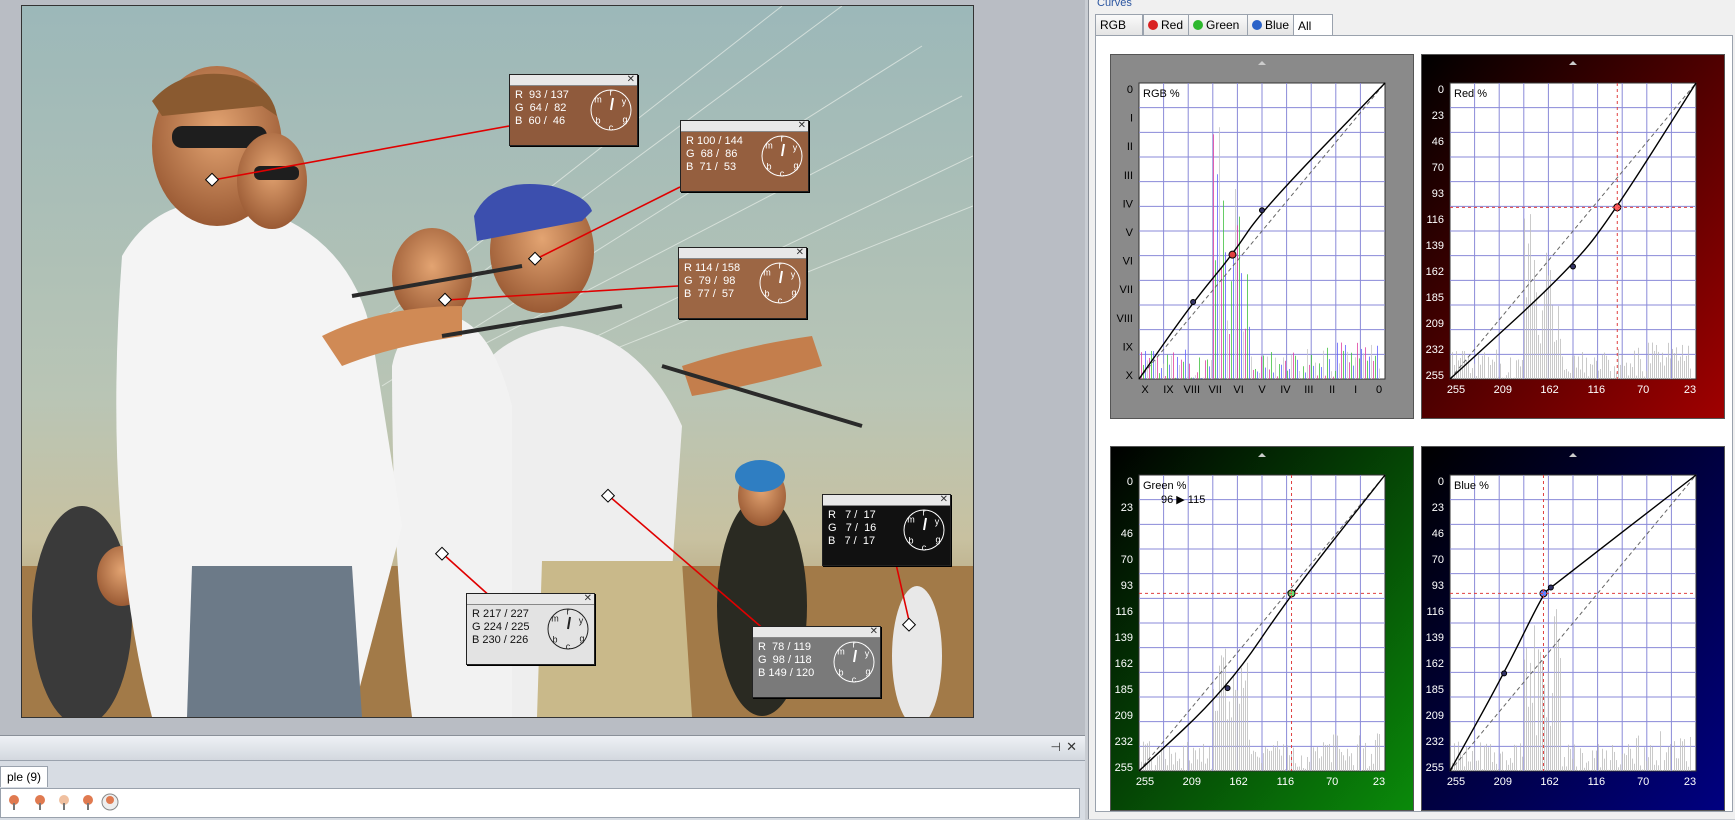 The height and width of the screenshot is (820, 1735). Describe the element at coordinates (1272, 25) in the screenshot. I see `tab-blue: Blue` at that location.